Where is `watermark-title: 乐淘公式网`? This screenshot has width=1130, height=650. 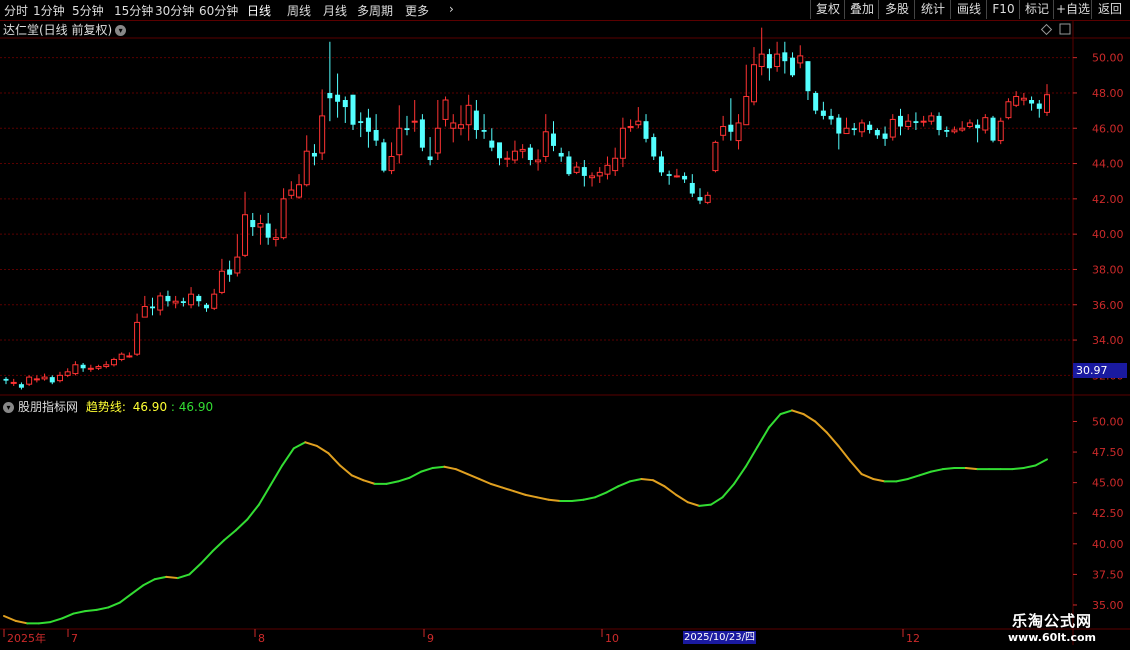
watermark-title: 乐淘公式网 is located at coordinates (1051, 621).